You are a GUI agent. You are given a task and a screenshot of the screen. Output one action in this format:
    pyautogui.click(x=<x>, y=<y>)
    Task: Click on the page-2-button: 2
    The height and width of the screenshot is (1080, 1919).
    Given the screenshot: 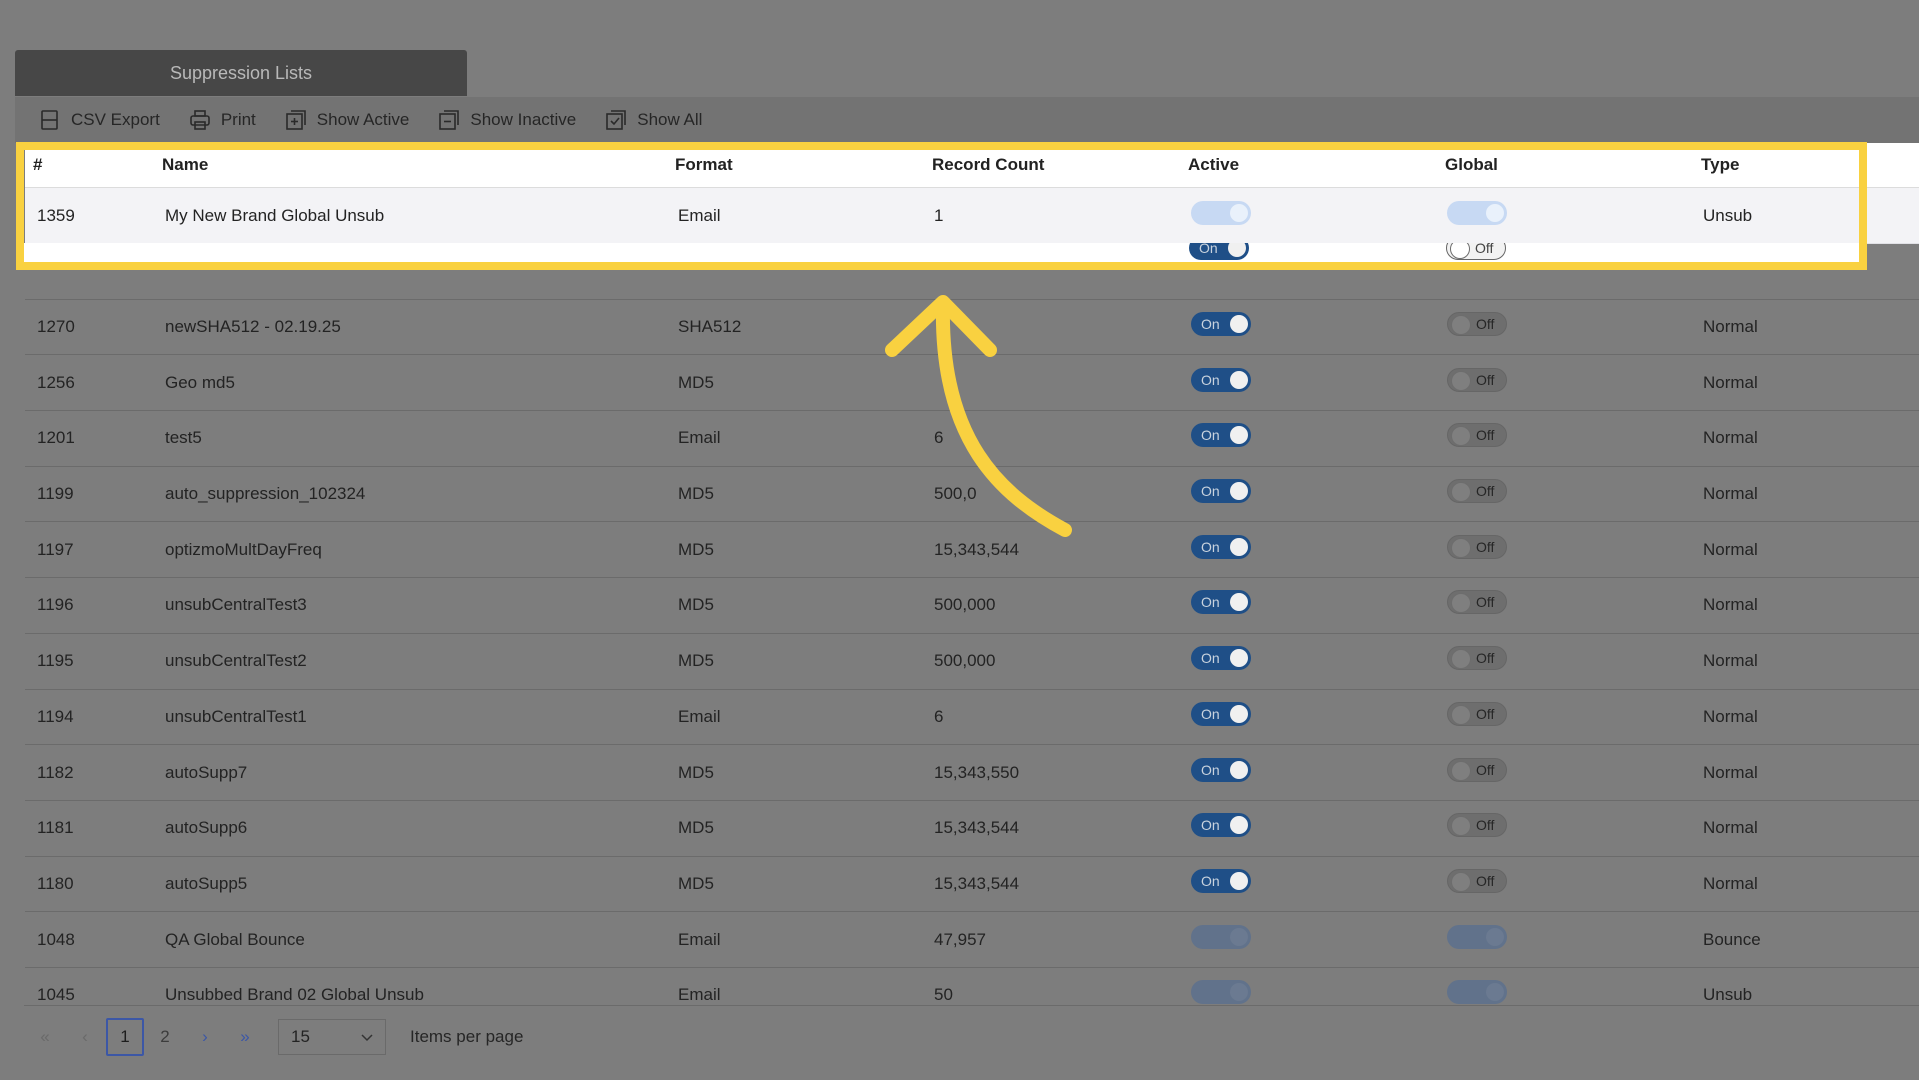 What is the action you would take?
    pyautogui.click(x=165, y=1037)
    